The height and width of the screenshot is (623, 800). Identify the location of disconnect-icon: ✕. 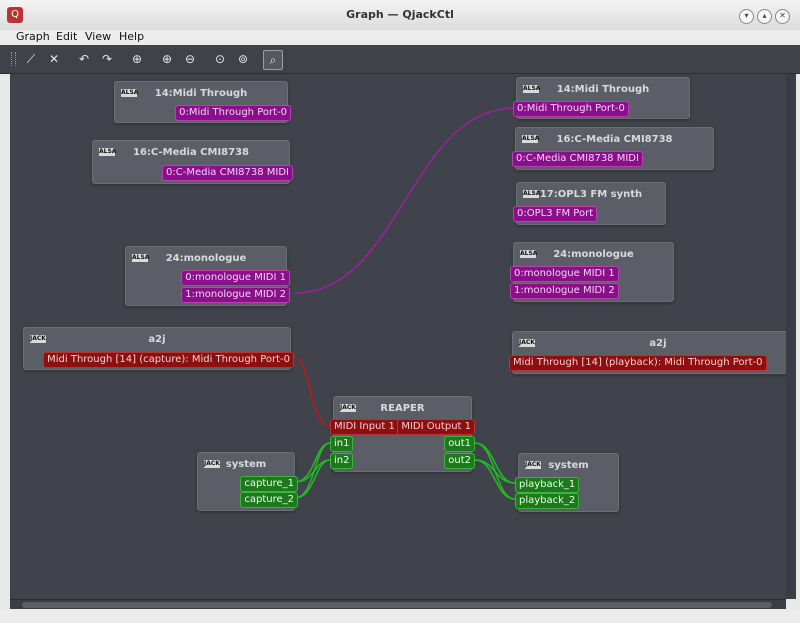
(54, 59).